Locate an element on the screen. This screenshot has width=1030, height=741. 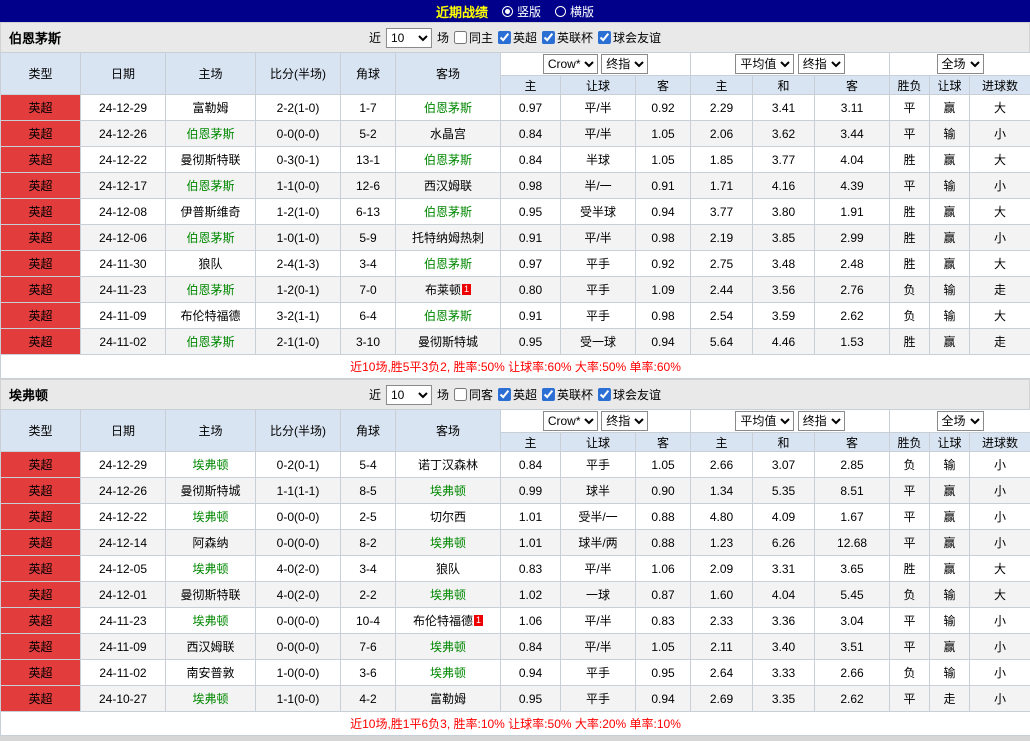
score-link: 2-1(1-0) is located at coordinates (298, 342).